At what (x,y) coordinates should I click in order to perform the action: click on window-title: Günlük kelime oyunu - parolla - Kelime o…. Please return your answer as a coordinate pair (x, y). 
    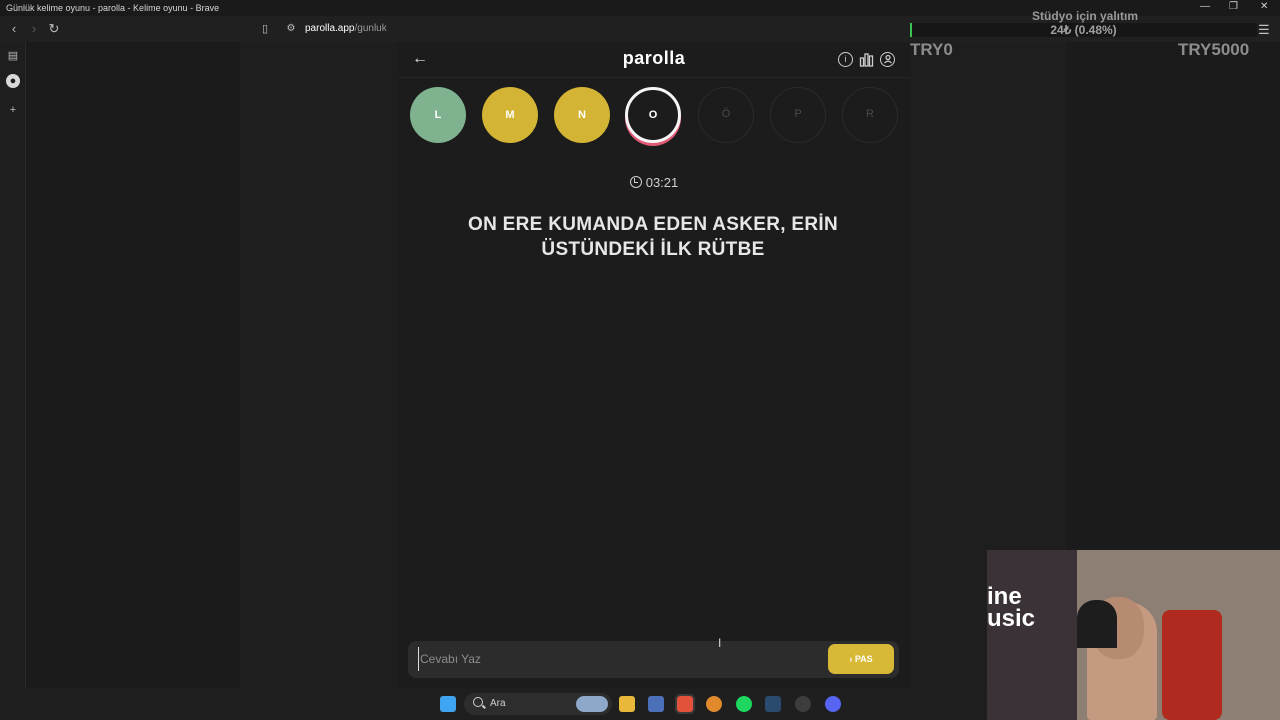
    Looking at the image, I should click on (113, 8).